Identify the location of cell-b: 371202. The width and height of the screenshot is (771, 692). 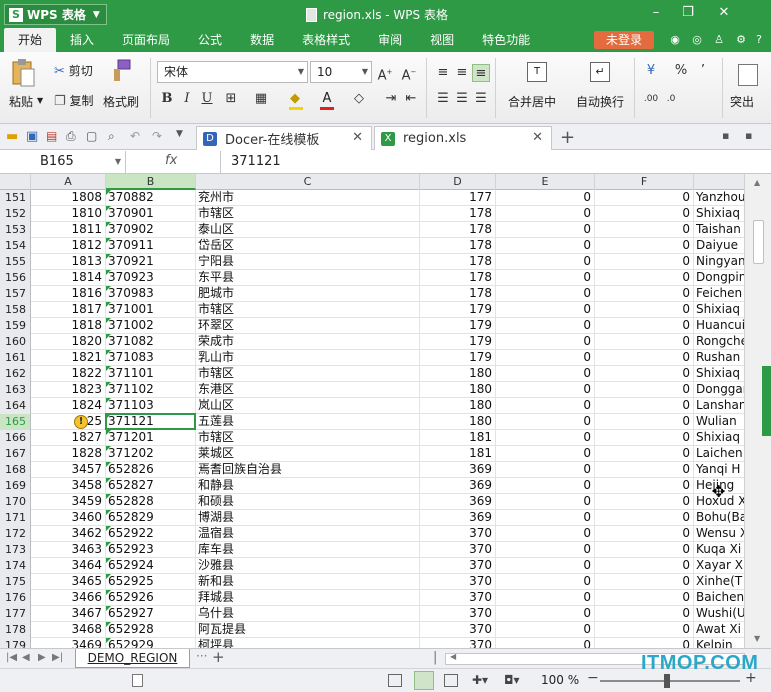
(151, 454).